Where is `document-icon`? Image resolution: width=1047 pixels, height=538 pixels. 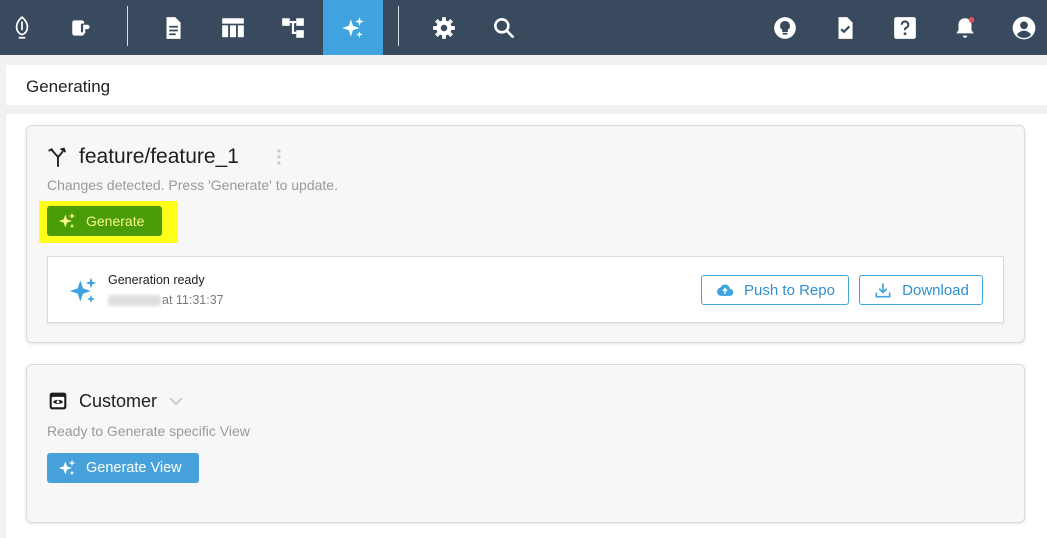 document-icon is located at coordinates (173, 27).